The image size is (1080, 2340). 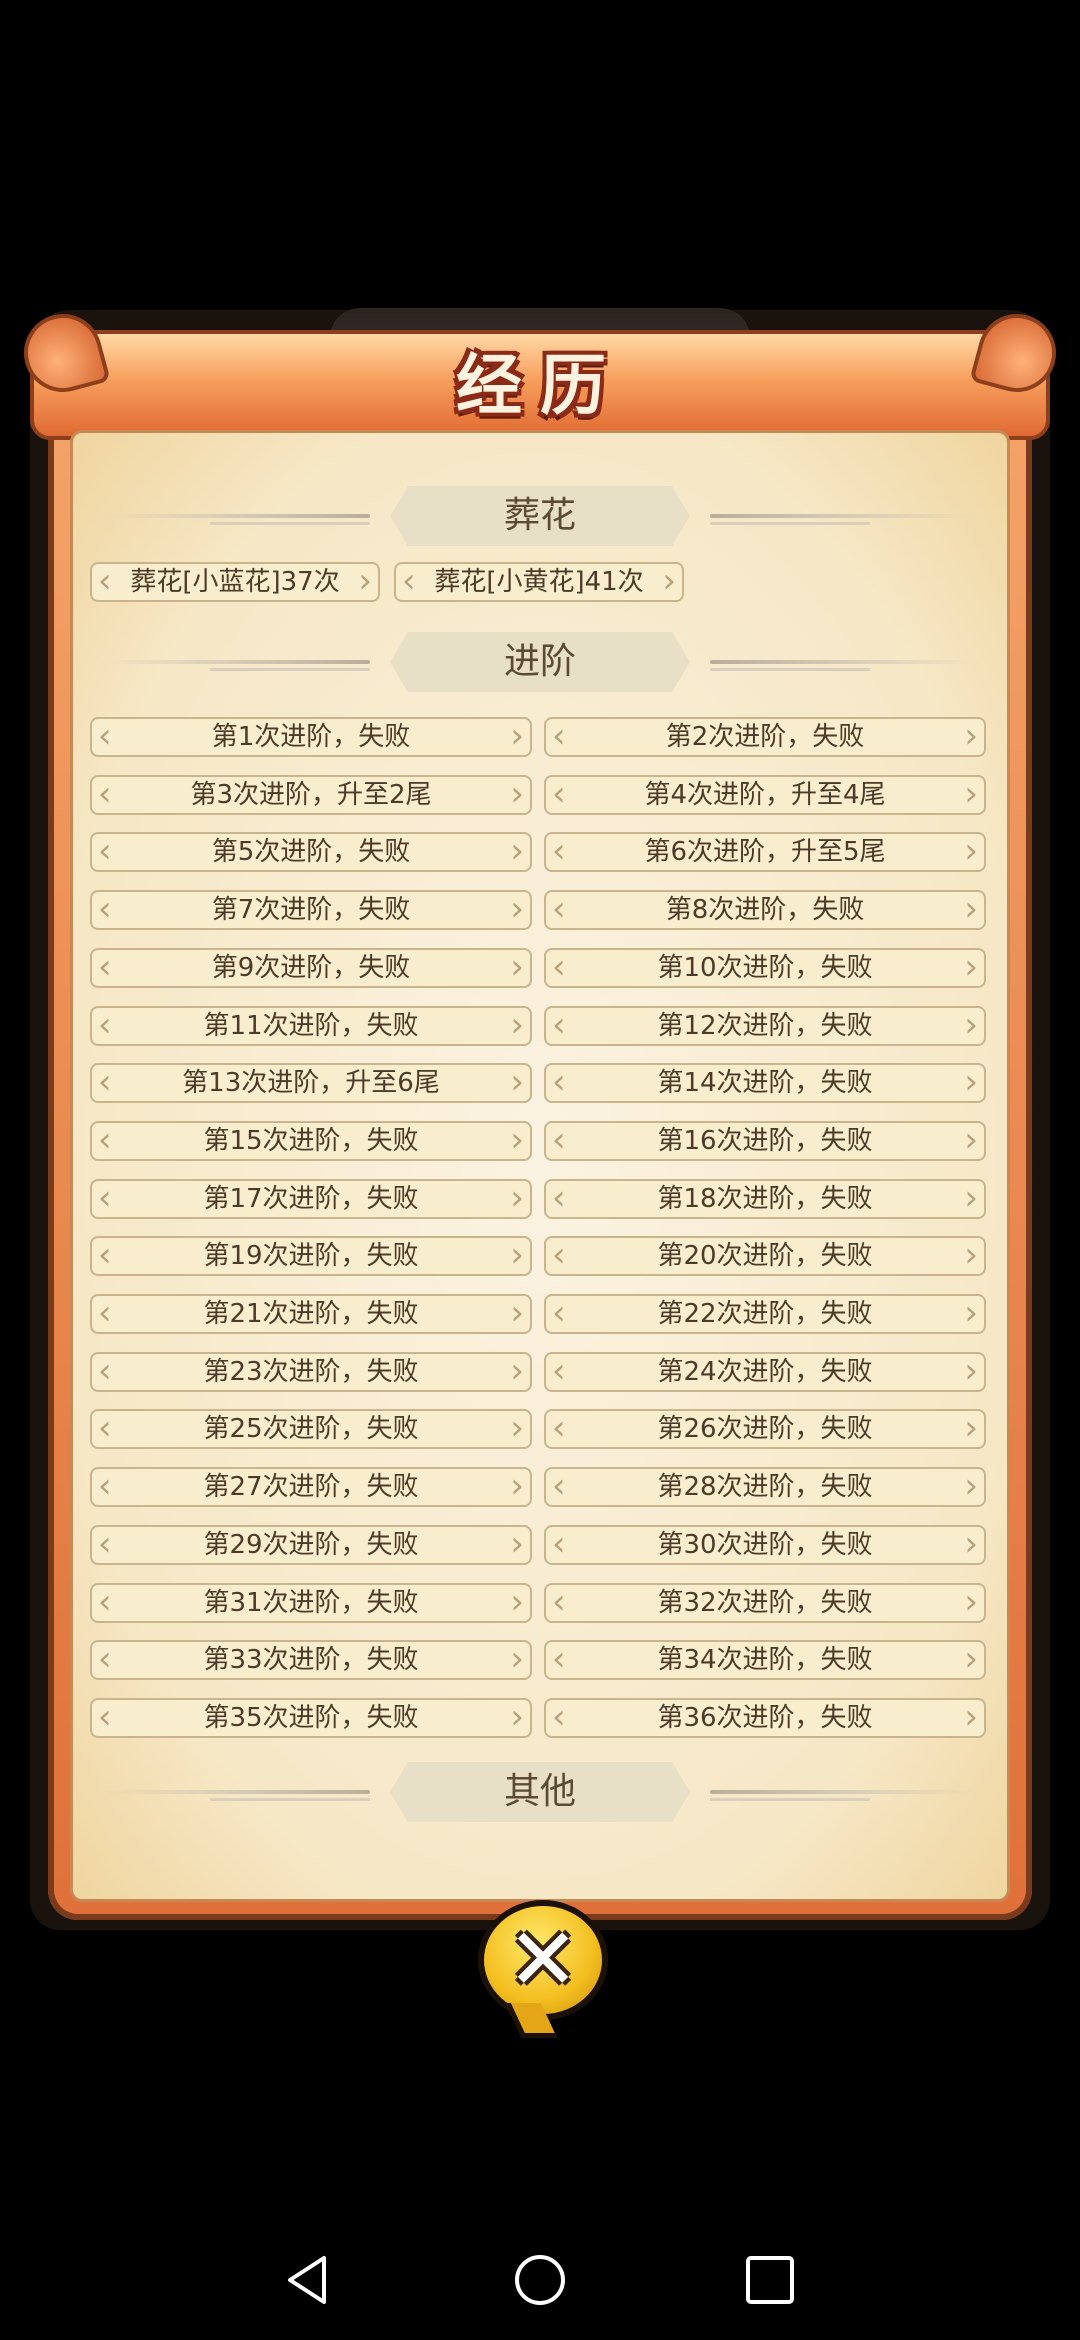 What do you see at coordinates (765, 1487) in the screenshot?
I see `advance-entry: 第28次进阶，失败` at bounding box center [765, 1487].